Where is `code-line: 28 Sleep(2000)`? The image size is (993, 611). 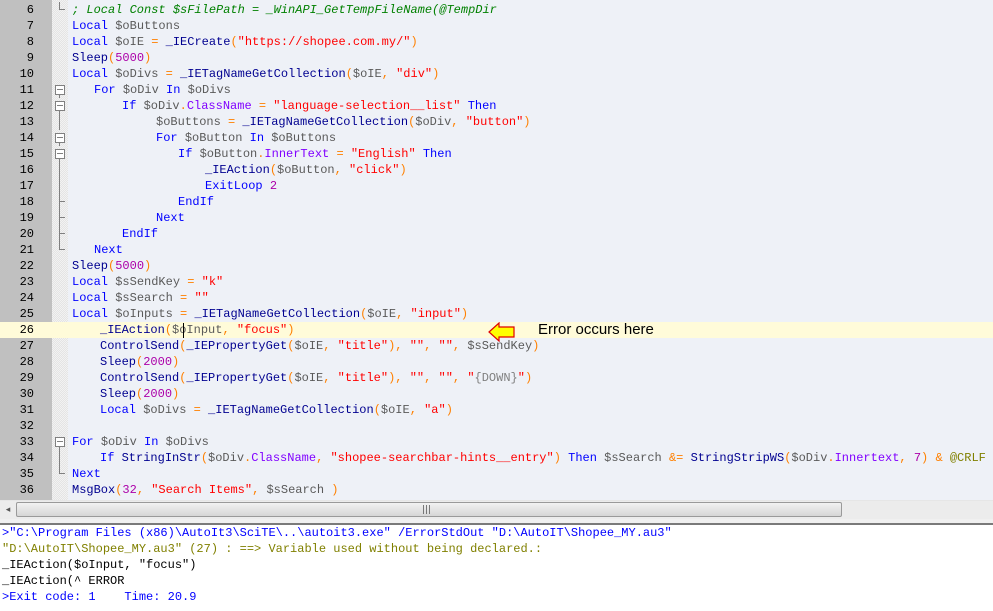
code-line: 28 Sleep(2000) is located at coordinates (496, 362).